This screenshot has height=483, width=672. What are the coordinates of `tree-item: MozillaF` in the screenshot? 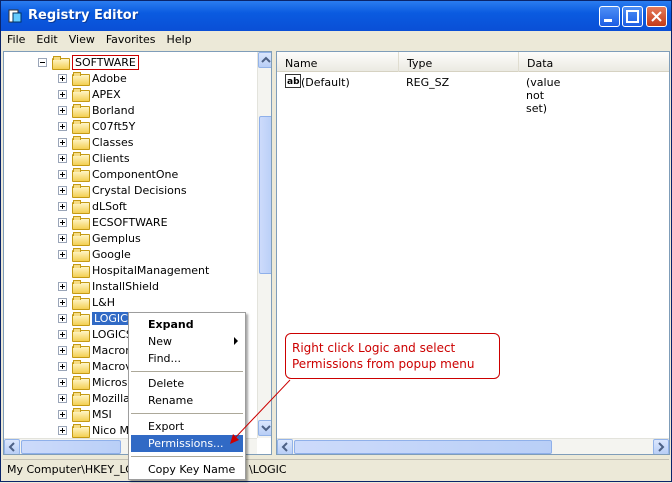 It's located at (97, 398).